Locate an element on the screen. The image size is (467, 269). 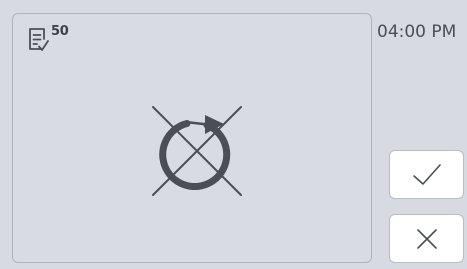
cancel-button is located at coordinates (426, 238).